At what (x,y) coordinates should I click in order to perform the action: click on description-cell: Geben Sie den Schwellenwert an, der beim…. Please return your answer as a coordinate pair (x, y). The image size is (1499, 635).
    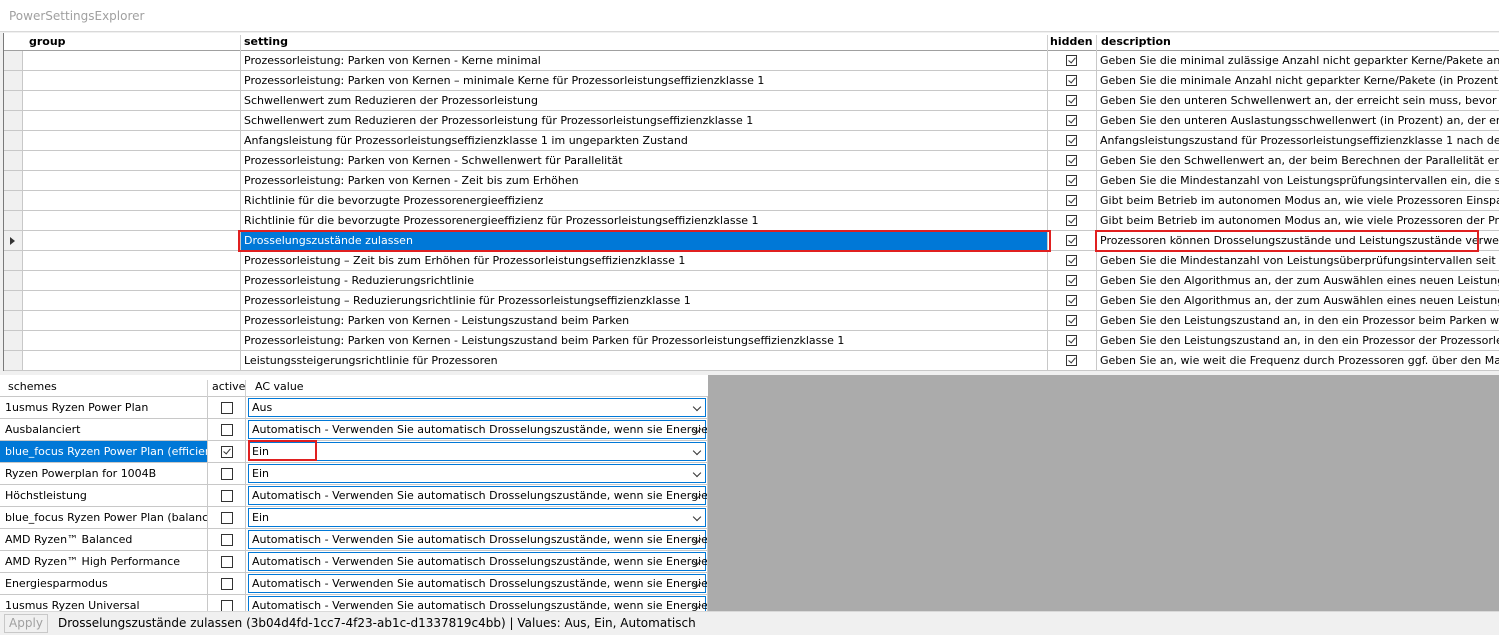
    Looking at the image, I should click on (1298, 161).